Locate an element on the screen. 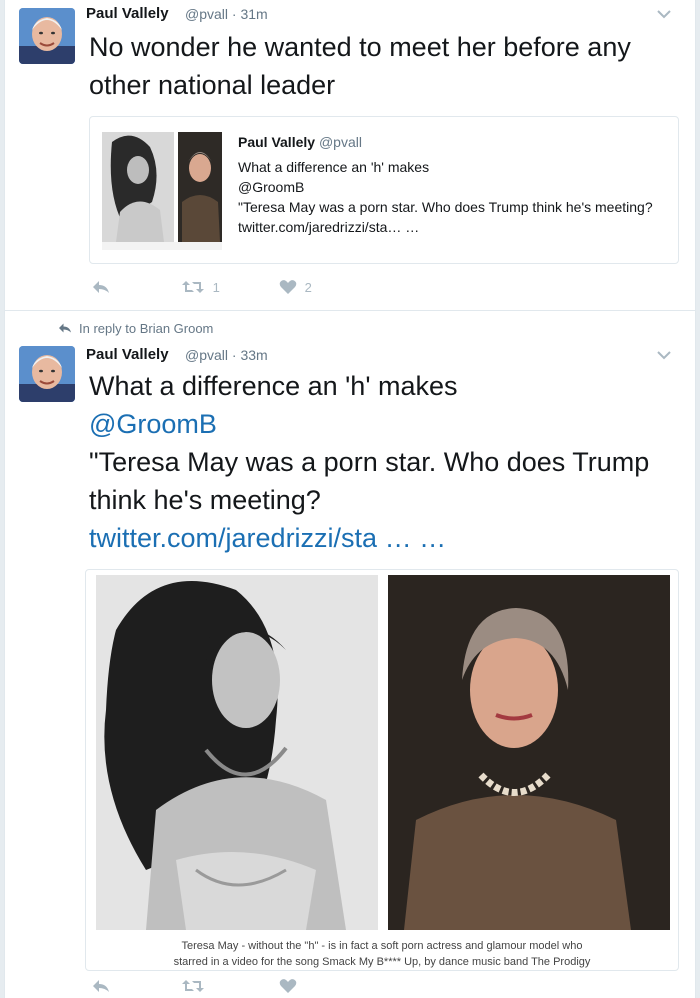 The width and height of the screenshot is (700, 998). like-button: 2 is located at coordinates (295, 288).